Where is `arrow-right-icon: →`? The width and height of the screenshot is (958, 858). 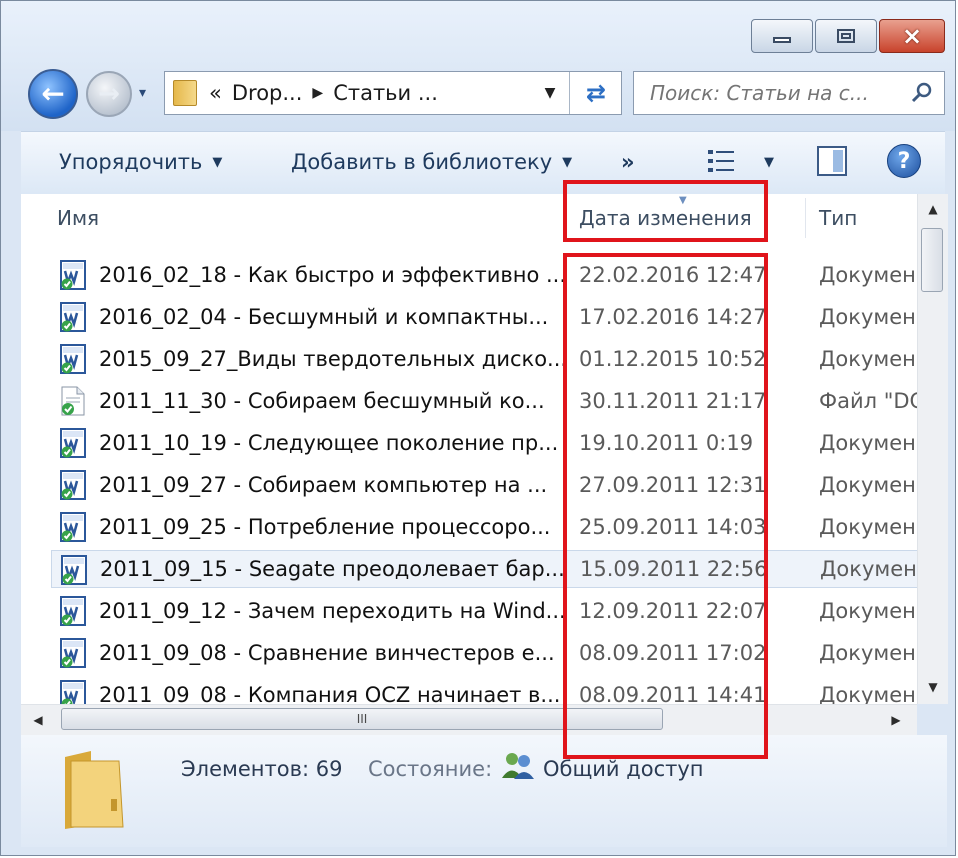 arrow-right-icon: → is located at coordinates (109, 94).